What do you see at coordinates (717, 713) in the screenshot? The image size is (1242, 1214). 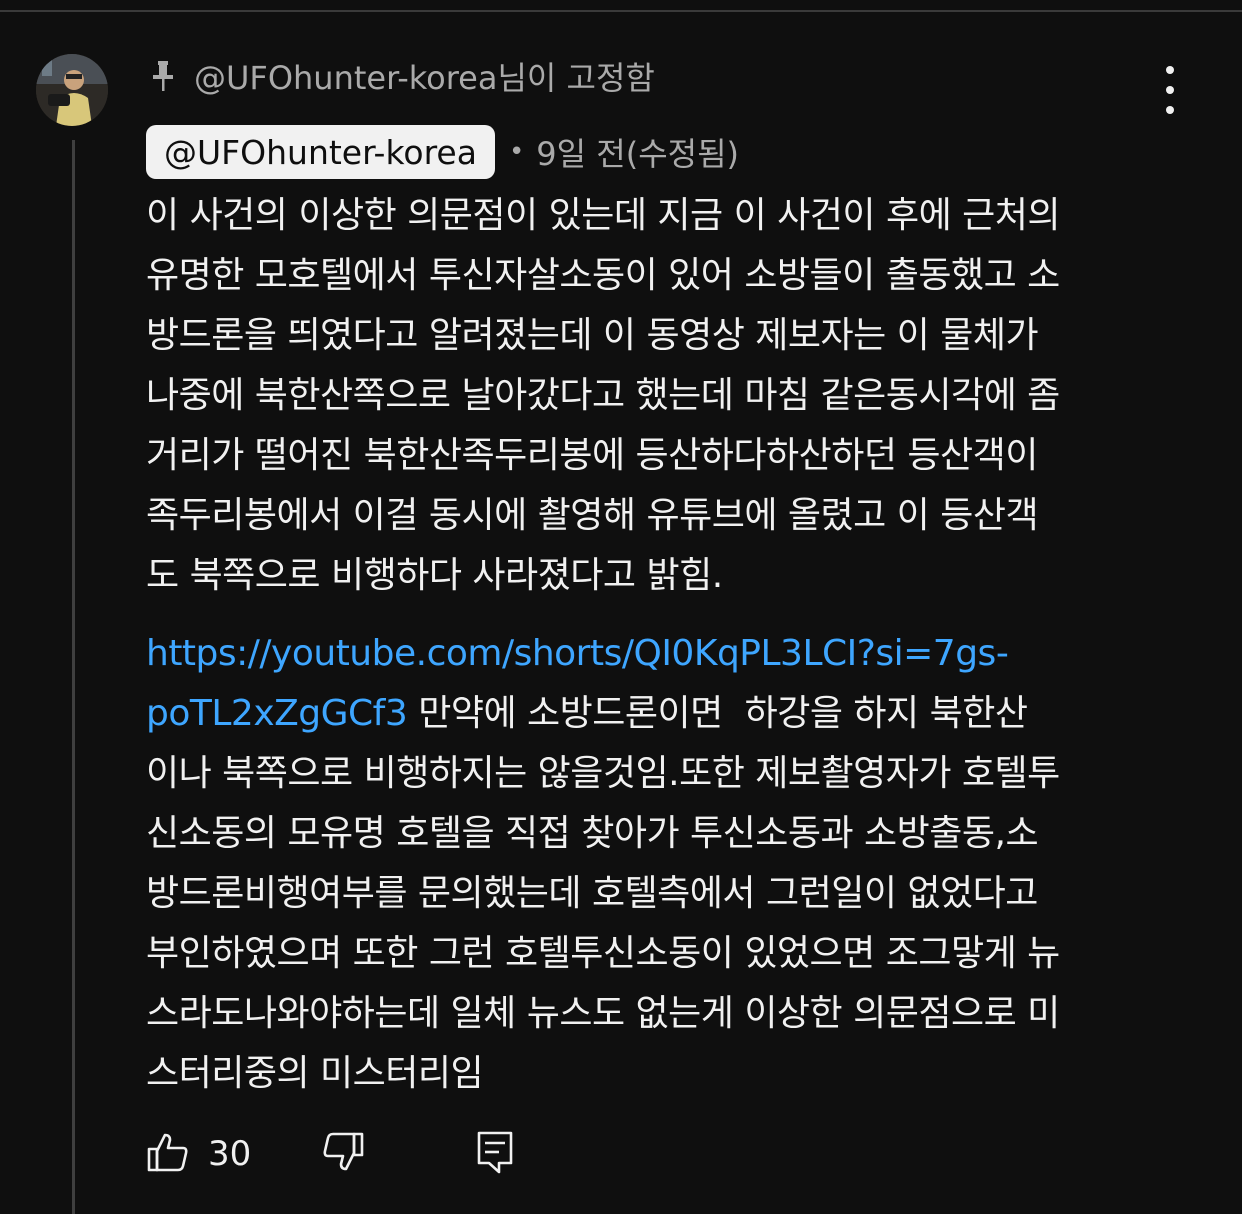 I see `comment-line-after-link: 만약에 소방드론이면 하강을 하지 북한산` at bounding box center [717, 713].